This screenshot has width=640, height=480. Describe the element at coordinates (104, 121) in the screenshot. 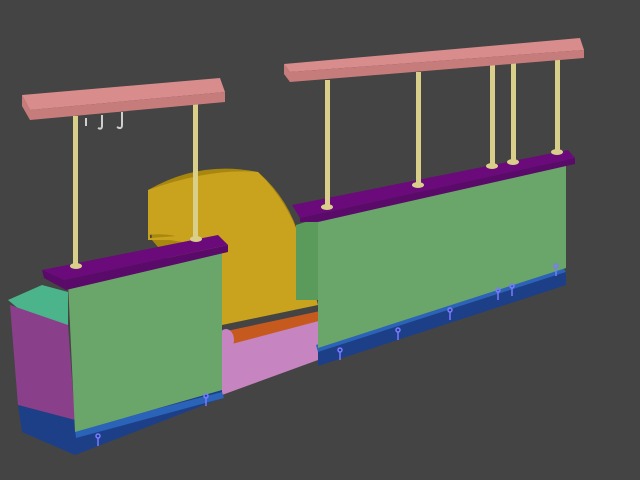

I see `hooks` at that location.